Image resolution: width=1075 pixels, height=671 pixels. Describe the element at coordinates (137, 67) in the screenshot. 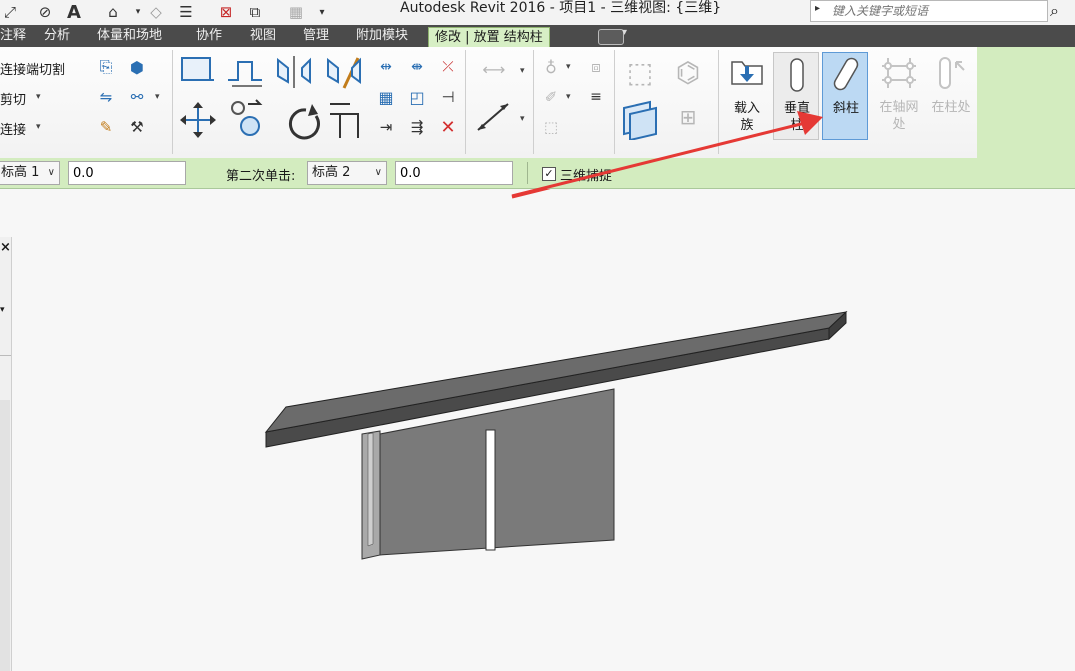

I see `cope-icon: ⬢` at that location.